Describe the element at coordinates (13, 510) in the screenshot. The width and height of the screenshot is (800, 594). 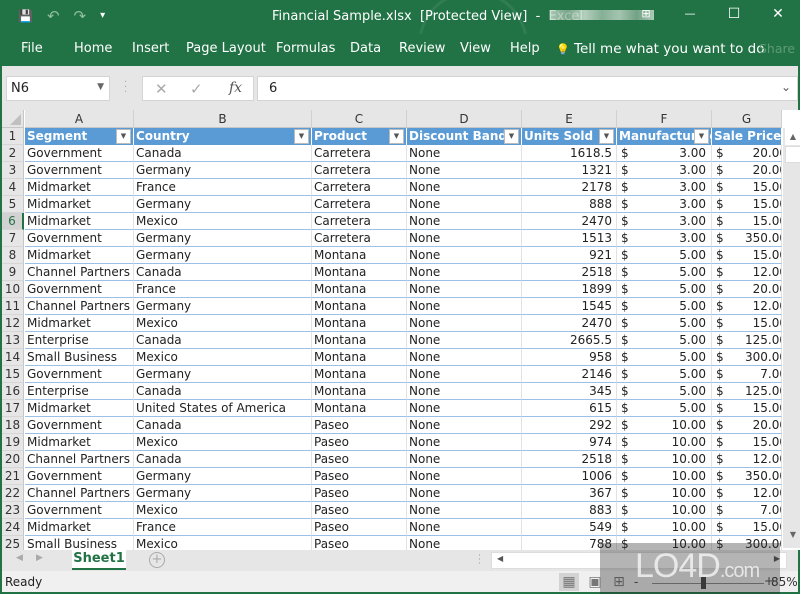
I see `row-header: 23` at that location.